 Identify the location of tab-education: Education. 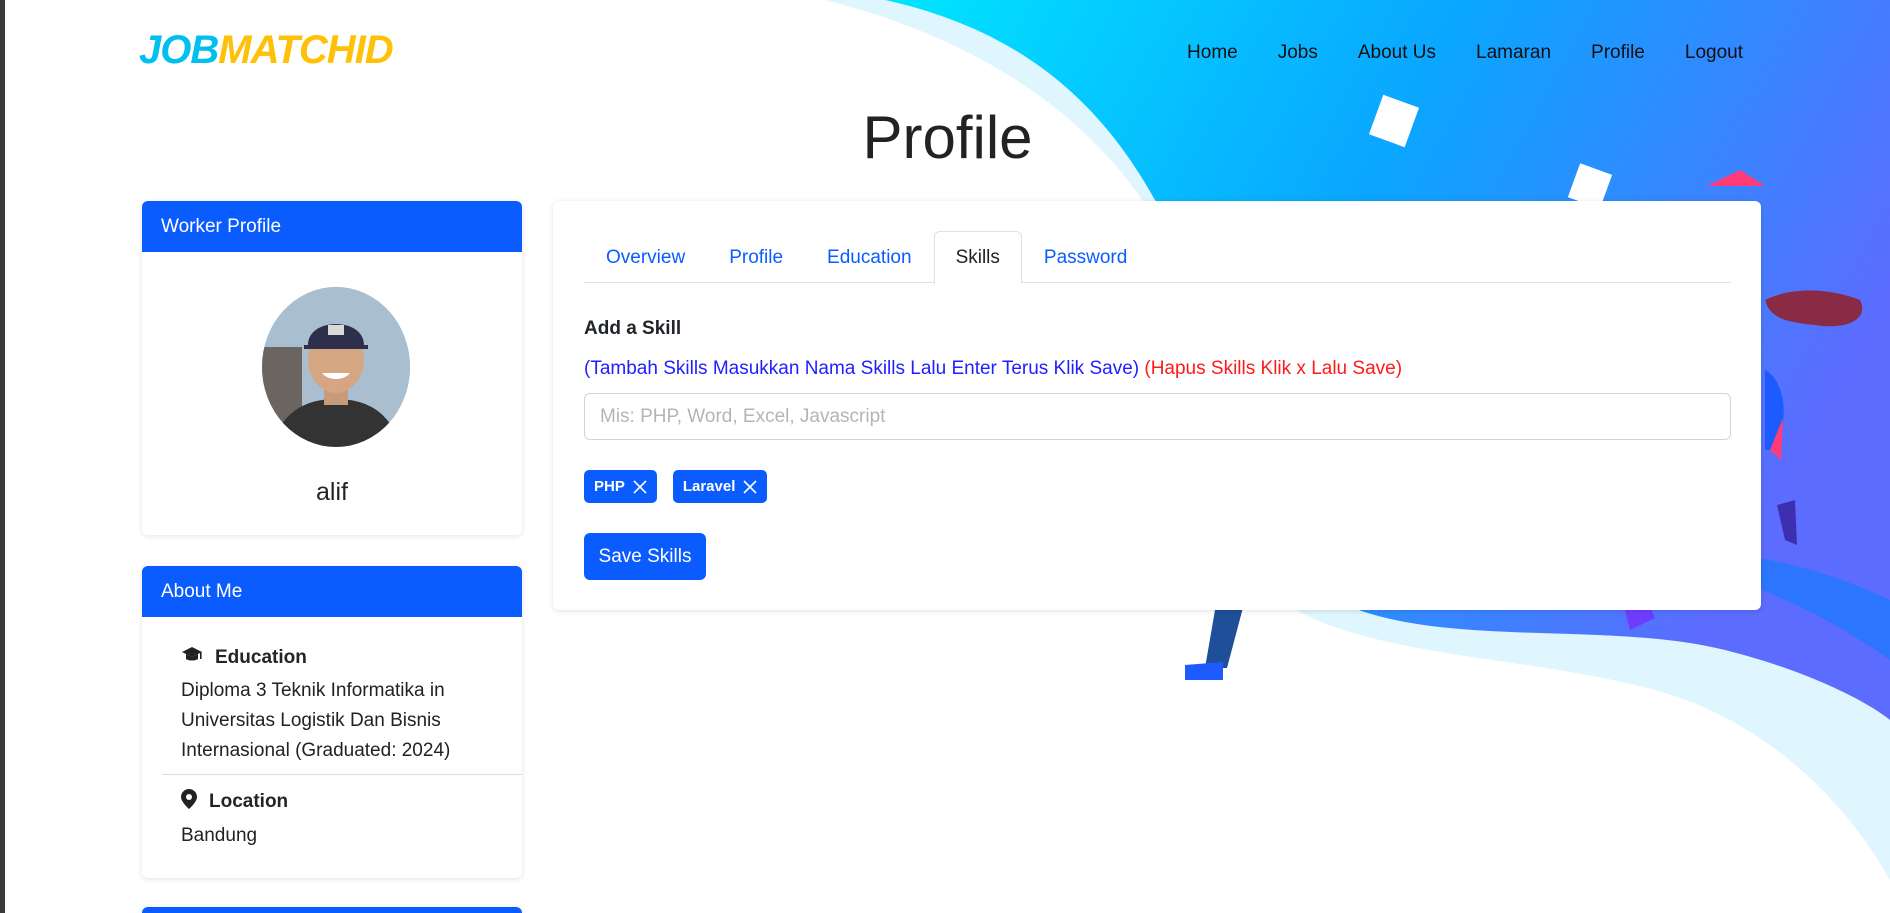
(869, 256).